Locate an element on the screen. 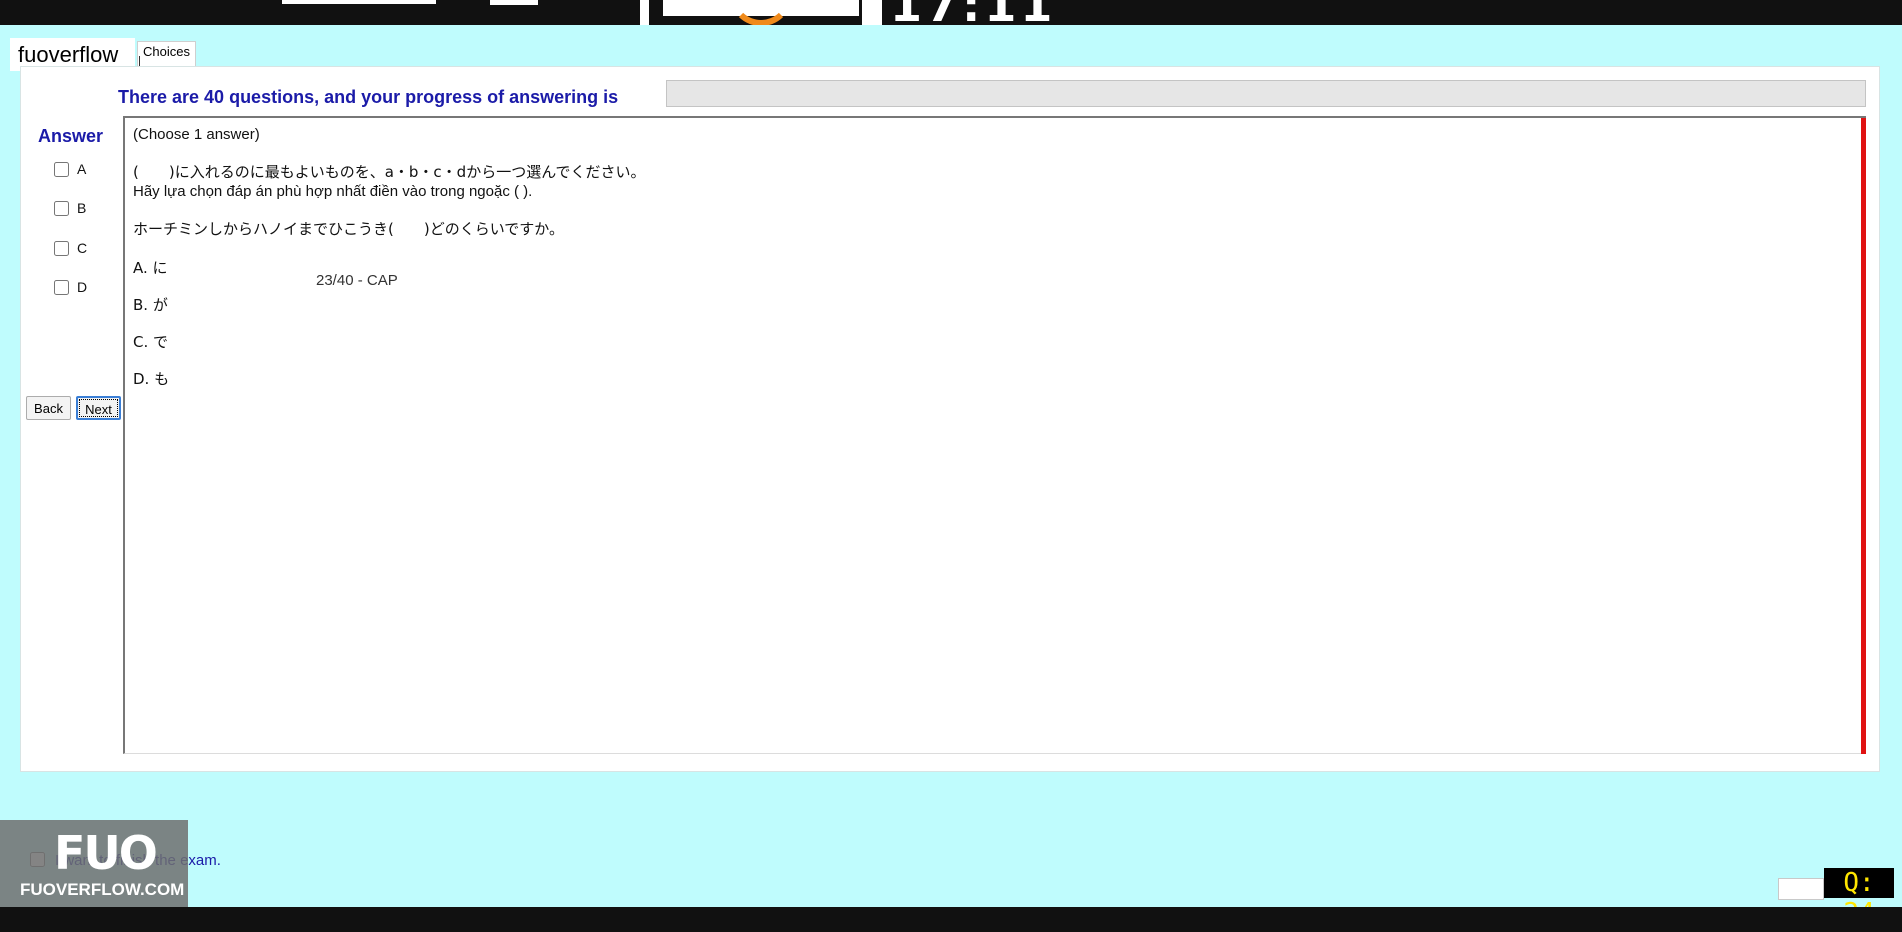  scroll-marker is located at coordinates (1863, 436).